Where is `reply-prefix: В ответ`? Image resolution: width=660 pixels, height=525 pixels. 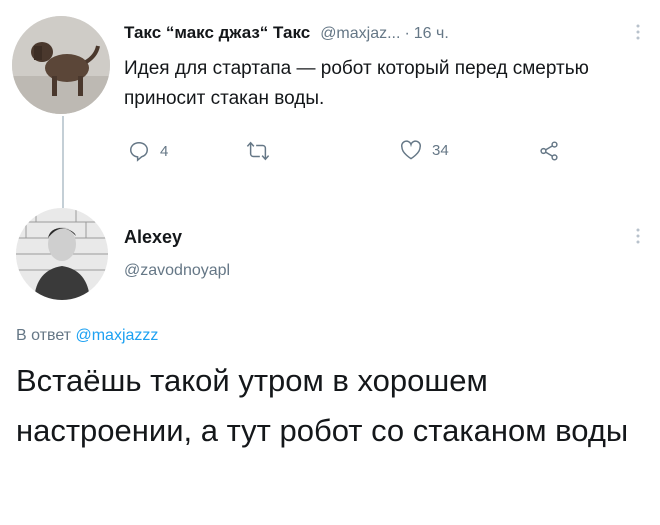
reply-prefix: В ответ is located at coordinates (44, 335).